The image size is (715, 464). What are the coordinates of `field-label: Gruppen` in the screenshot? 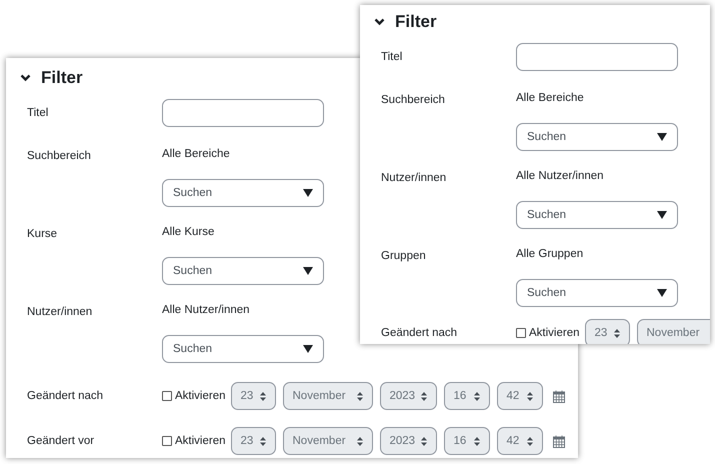 It's located at (404, 257).